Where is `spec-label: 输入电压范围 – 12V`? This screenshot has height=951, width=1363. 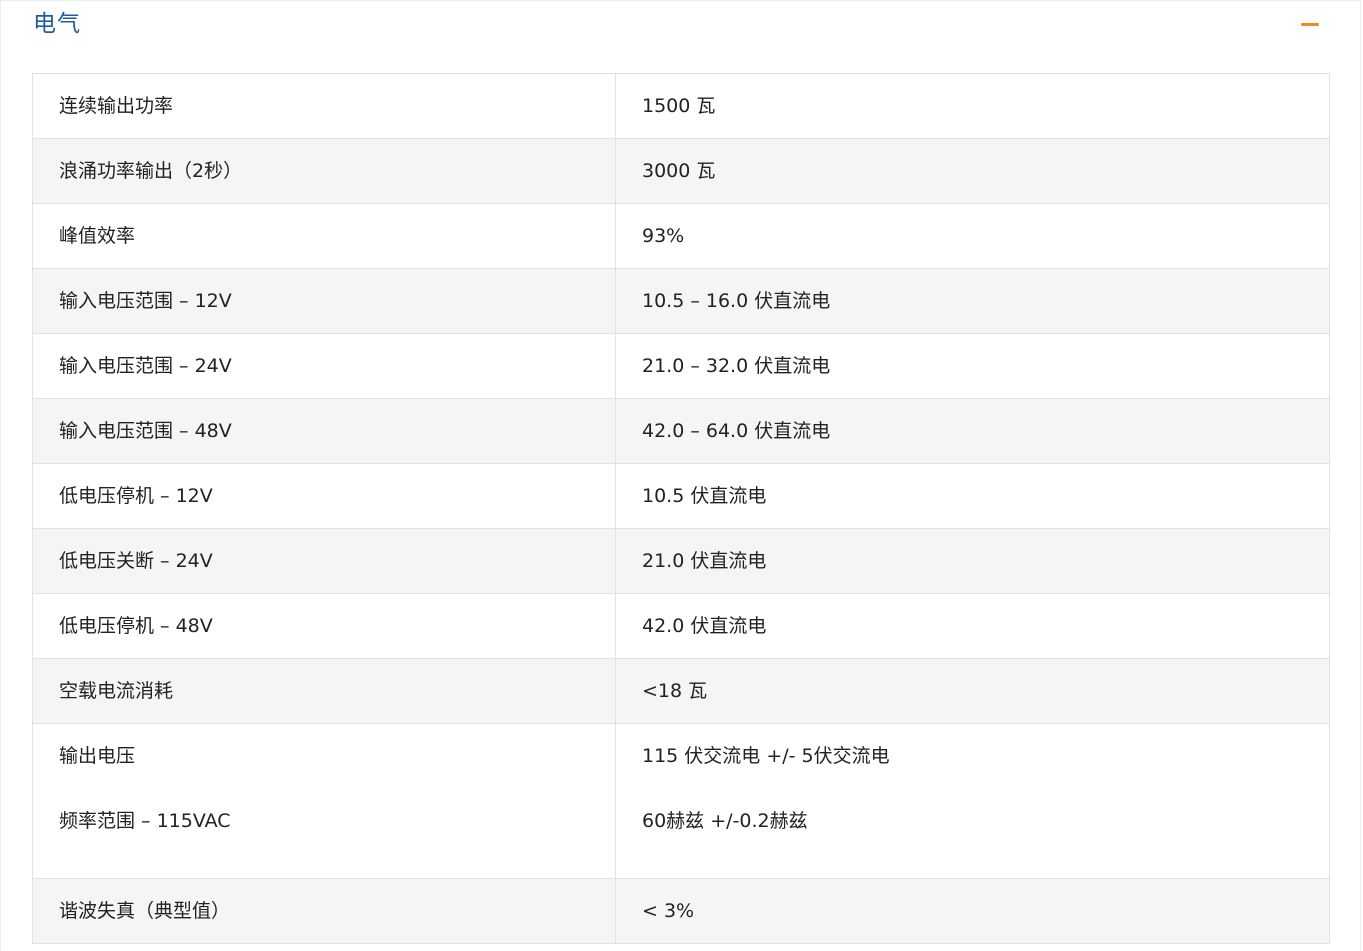 spec-label: 输入电压范围 – 12V is located at coordinates (324, 301).